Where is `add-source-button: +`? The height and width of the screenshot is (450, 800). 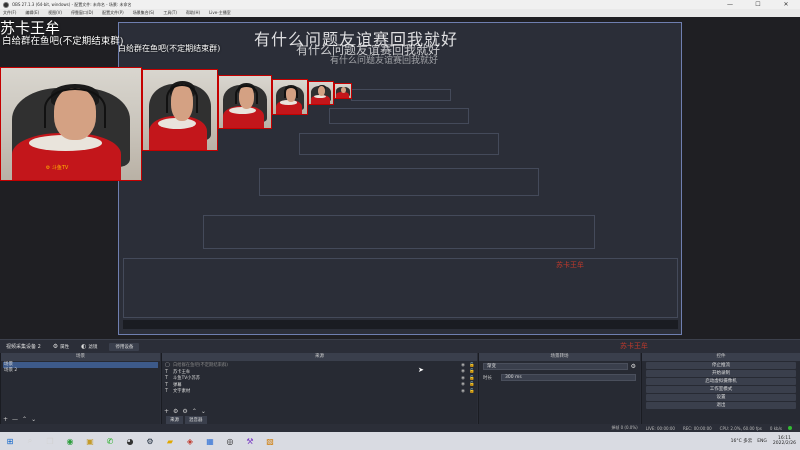 add-source-button: + is located at coordinates (166, 411).